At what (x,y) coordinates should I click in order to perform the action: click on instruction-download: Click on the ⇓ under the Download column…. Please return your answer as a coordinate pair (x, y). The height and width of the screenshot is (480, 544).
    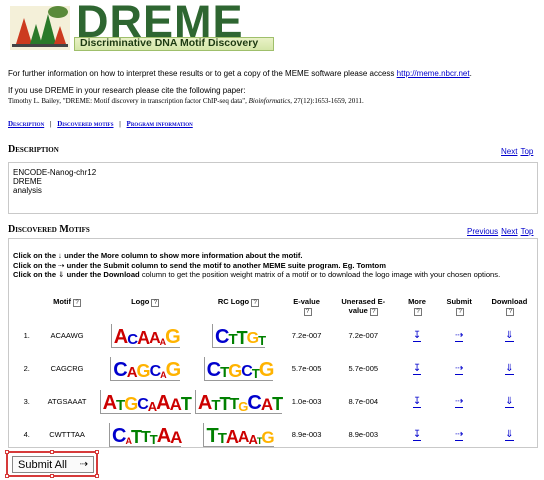
    Looking at the image, I should click on (257, 274).